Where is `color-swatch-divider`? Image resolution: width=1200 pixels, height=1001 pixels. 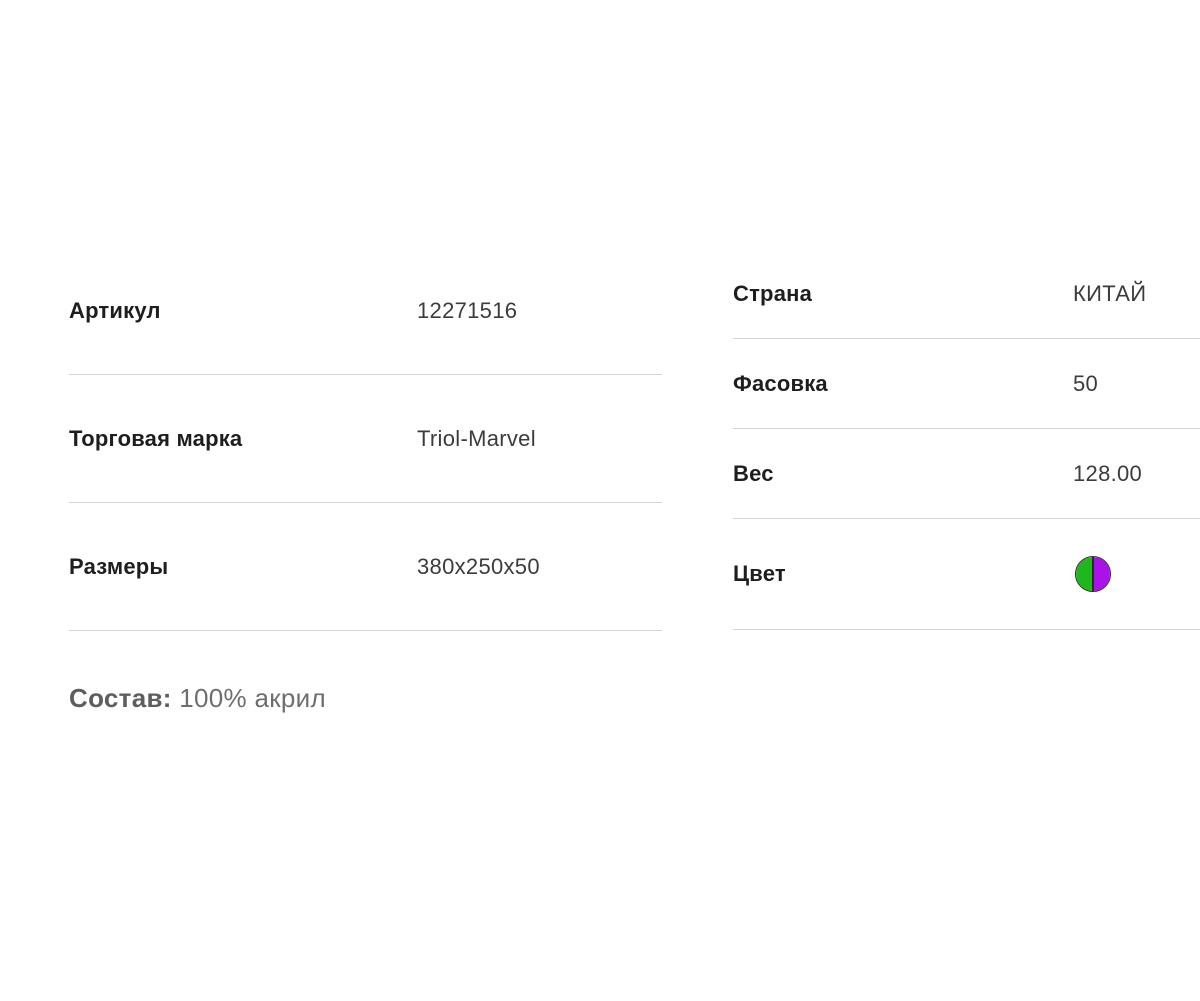 color-swatch-divider is located at coordinates (1093, 574).